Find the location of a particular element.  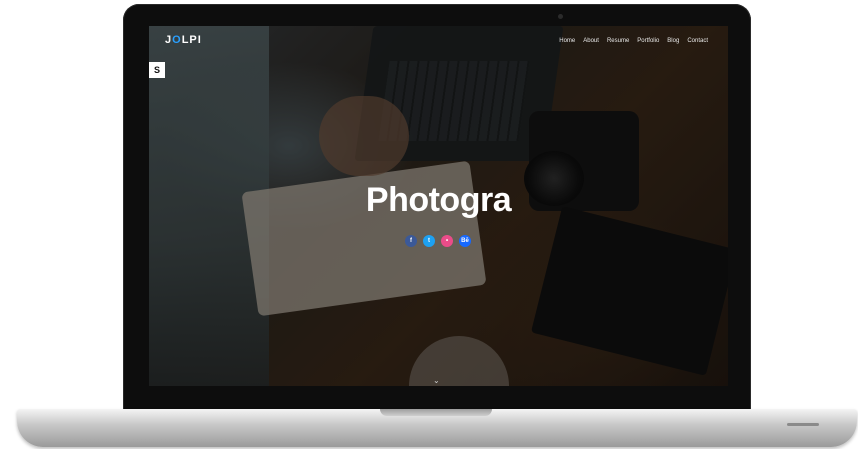

nav-home: Home is located at coordinates (567, 41).